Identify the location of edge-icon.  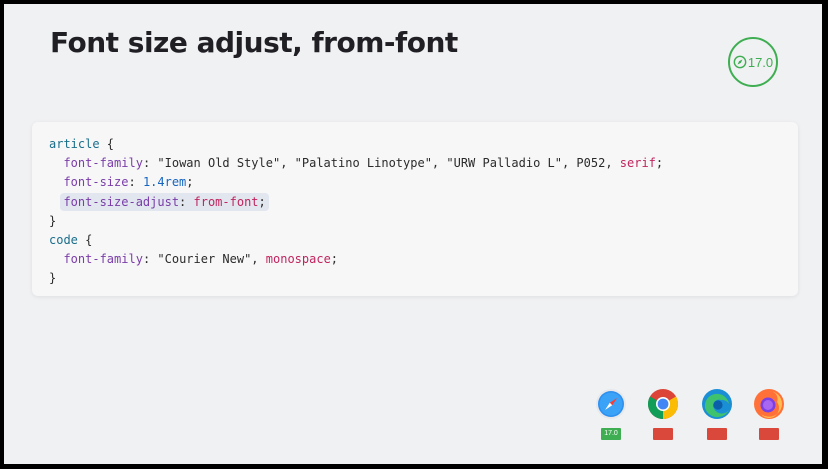
(717, 404).